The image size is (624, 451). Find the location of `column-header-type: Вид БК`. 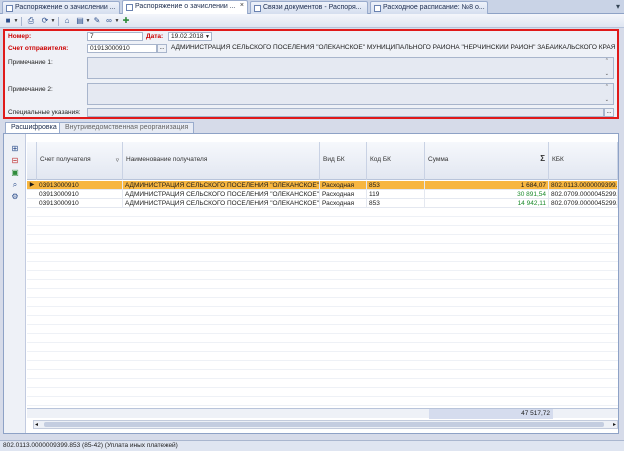

column-header-type: Вид БК is located at coordinates (343, 161).